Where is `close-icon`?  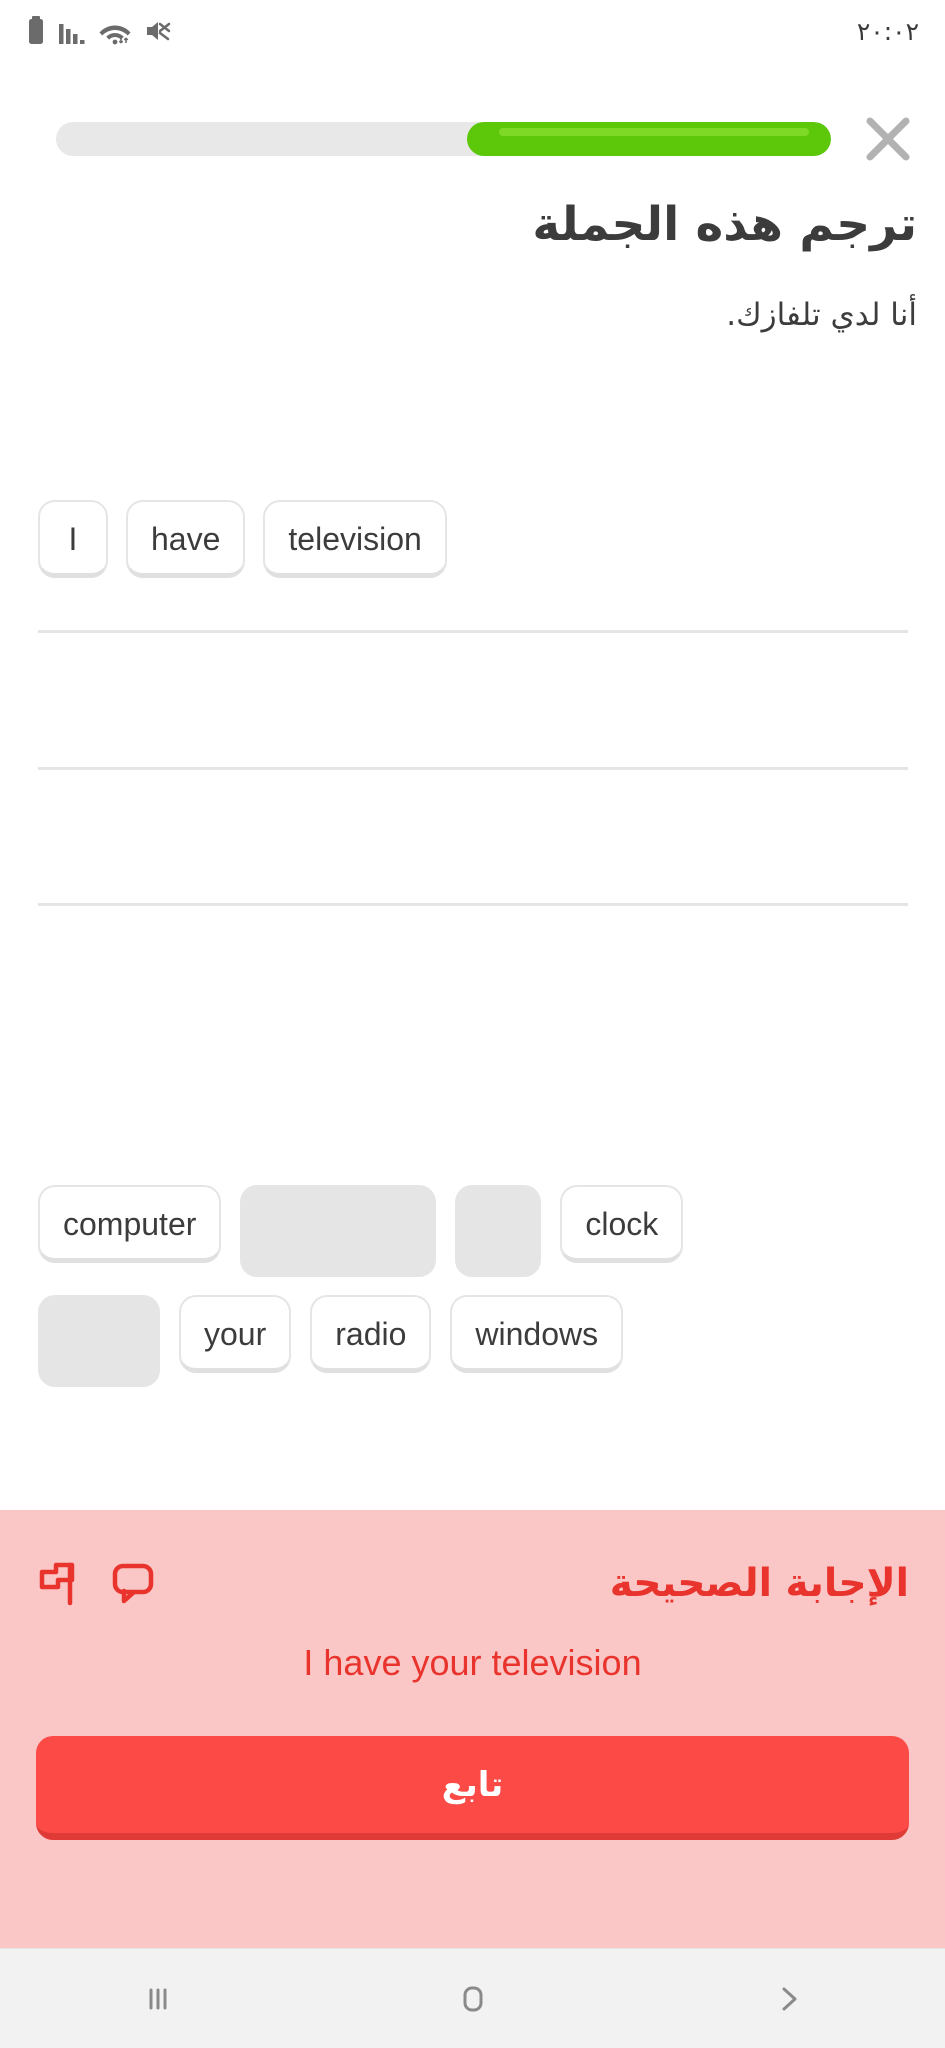 close-icon is located at coordinates (888, 139).